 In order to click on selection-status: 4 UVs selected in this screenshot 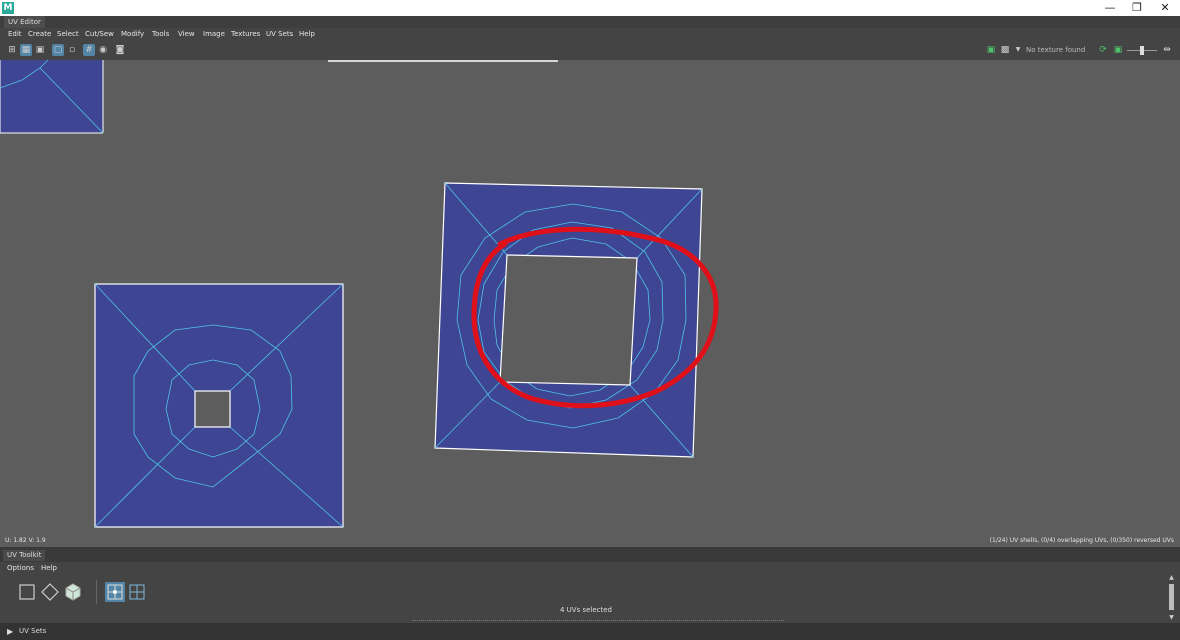, I will do `click(585, 610)`.